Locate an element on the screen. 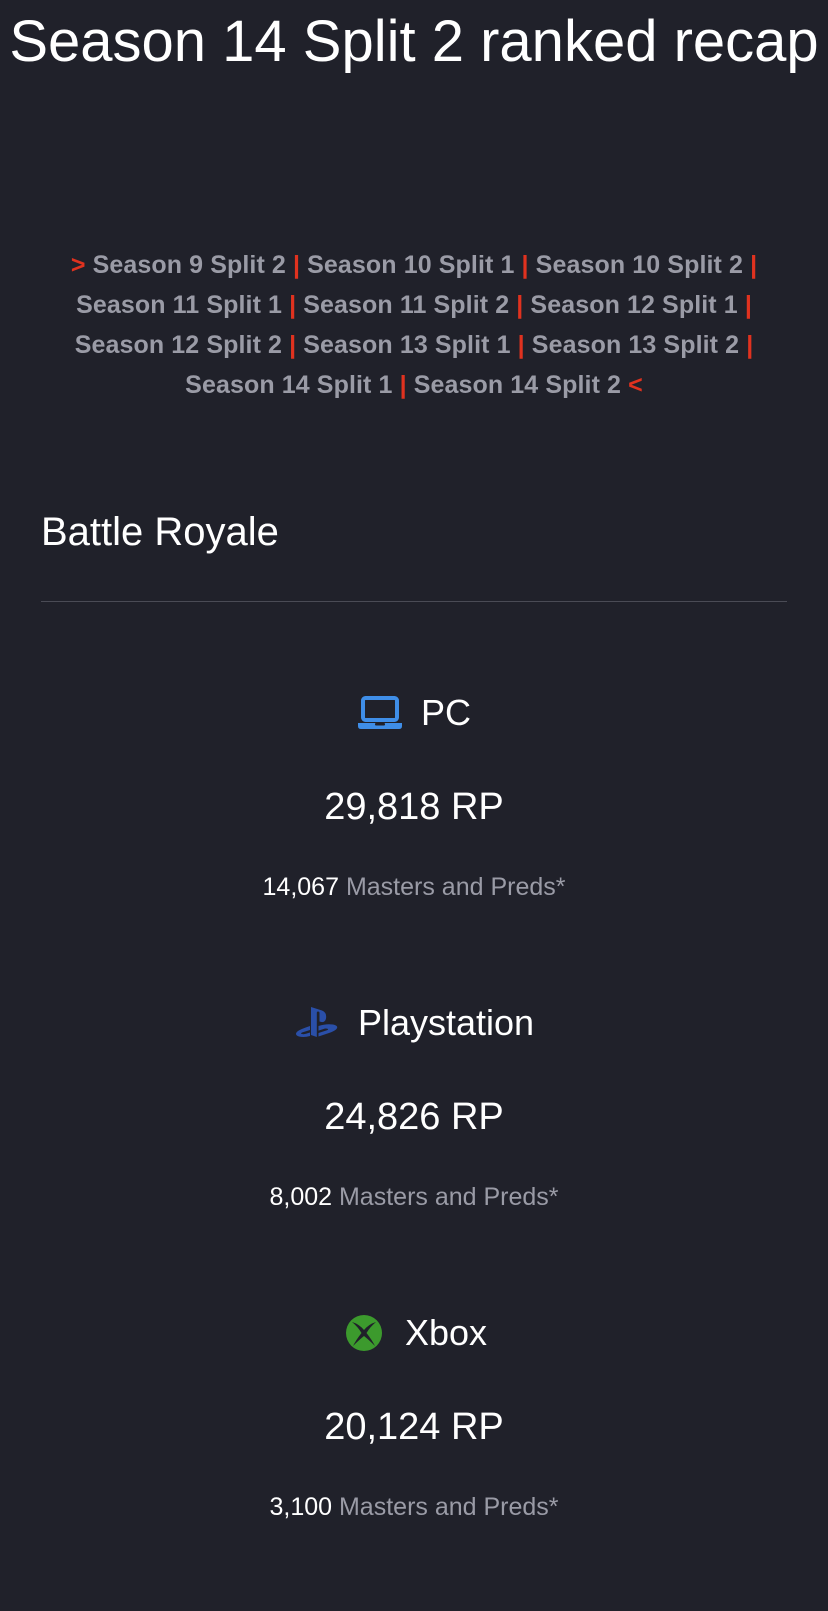 The height and width of the screenshot is (1611, 828). page-title: Season 14 Split 2 ranked recap is located at coordinates (414, 41).